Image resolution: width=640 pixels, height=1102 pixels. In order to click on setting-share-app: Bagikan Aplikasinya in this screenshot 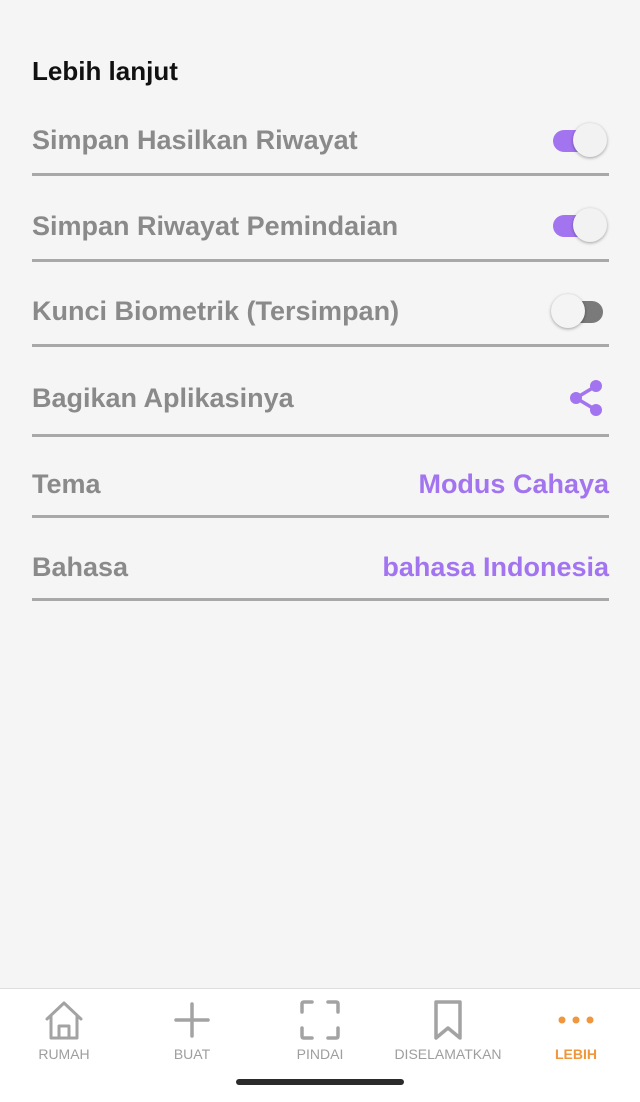, I will do `click(320, 399)`.